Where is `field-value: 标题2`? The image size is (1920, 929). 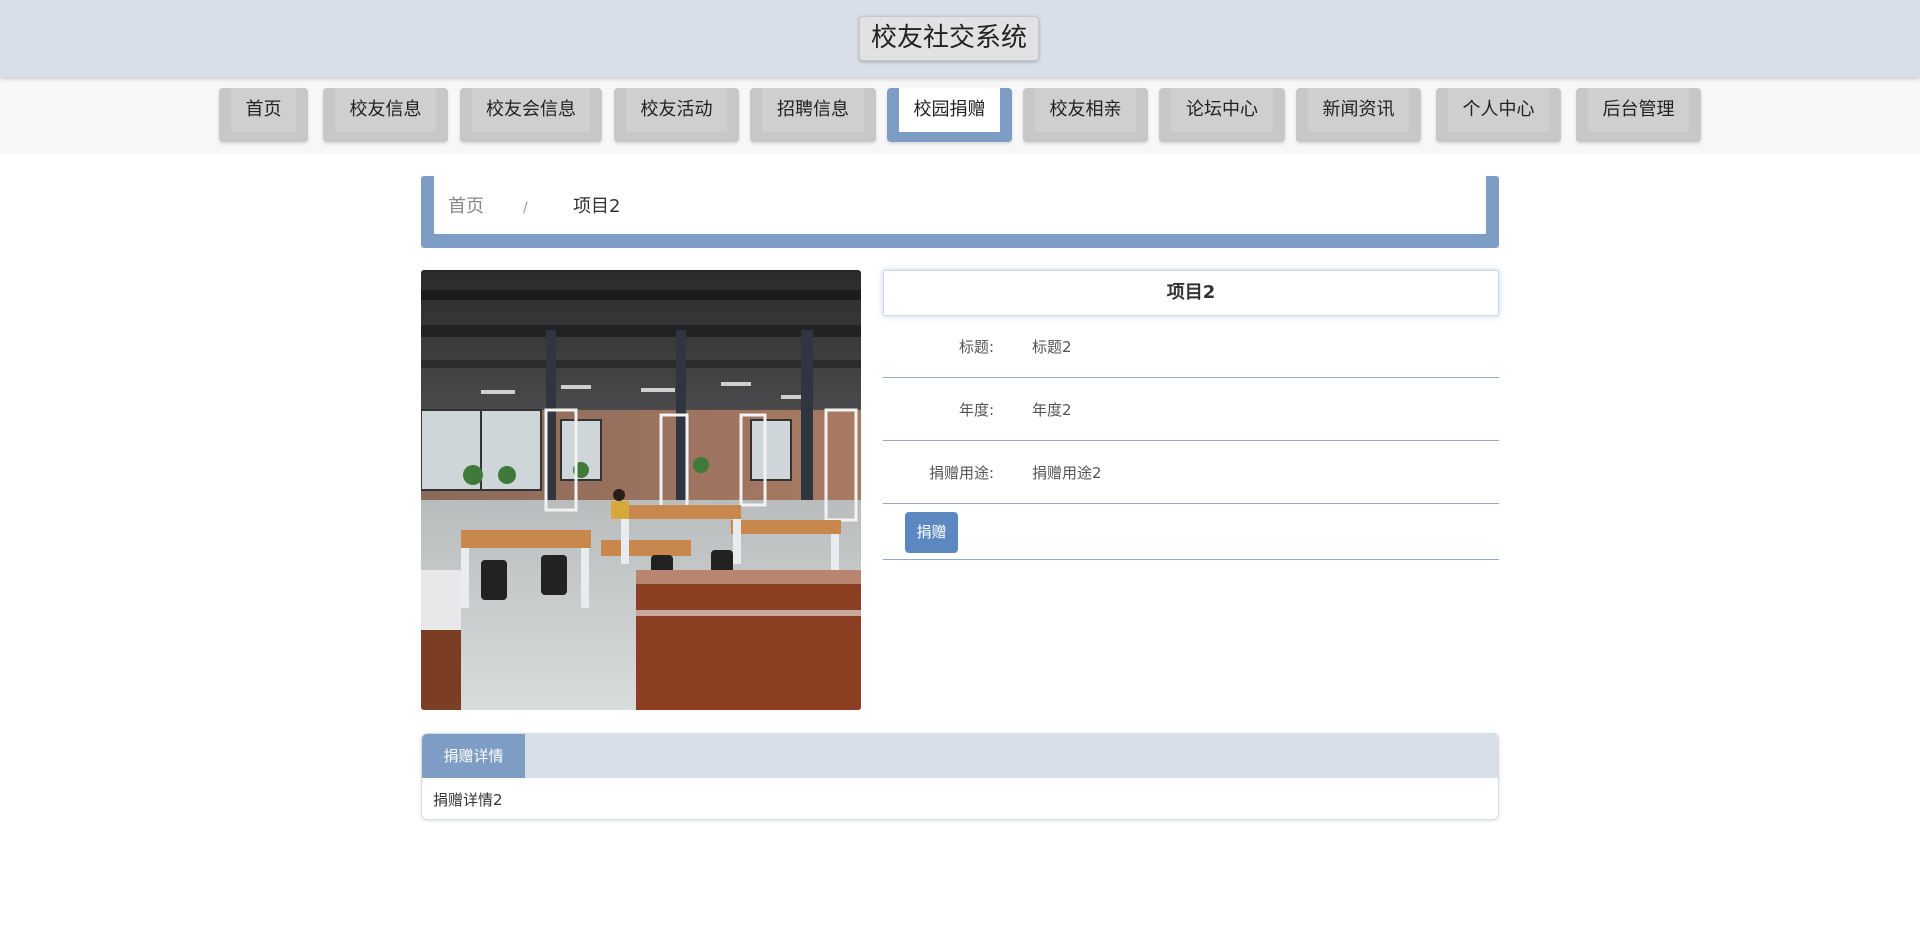 field-value: 标题2 is located at coordinates (1052, 347).